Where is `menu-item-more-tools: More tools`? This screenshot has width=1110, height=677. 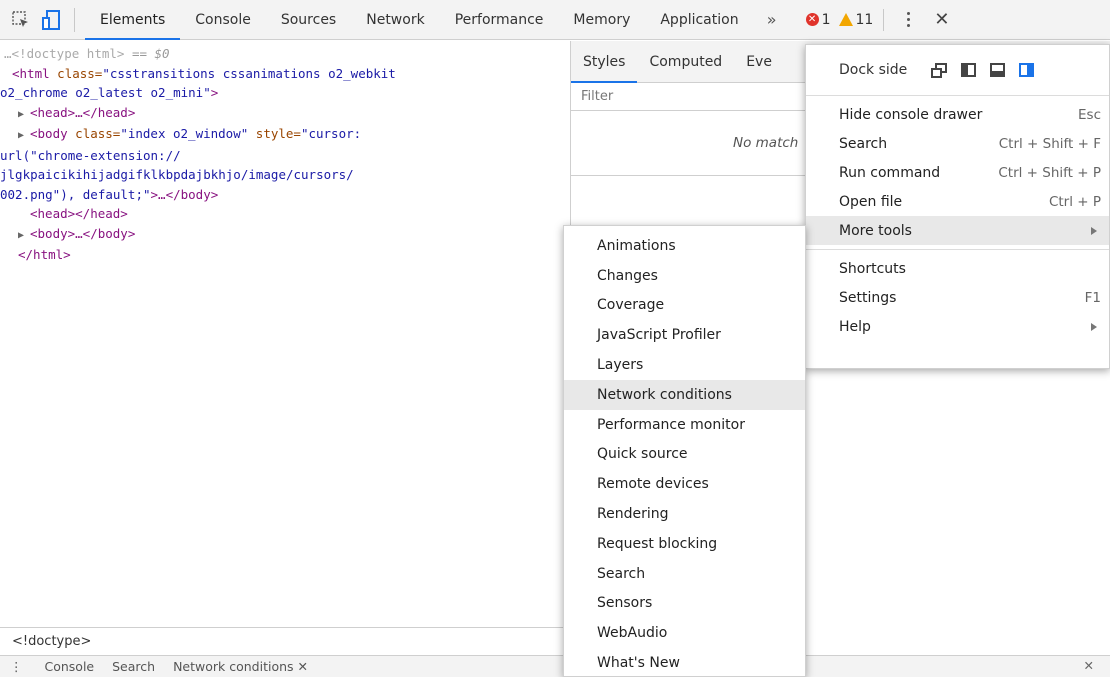 menu-item-more-tools: More tools is located at coordinates (957, 230).